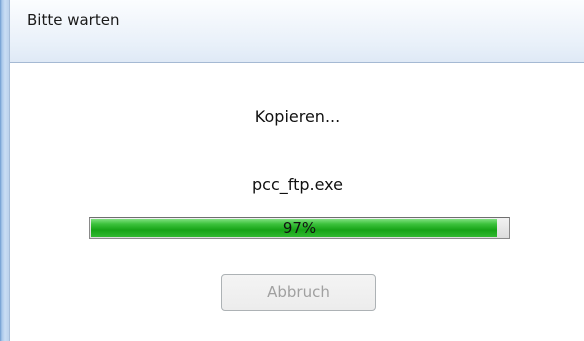 The width and height of the screenshot is (584, 341). Describe the element at coordinates (298, 292) in the screenshot. I see `cancel-button: Abbruch` at that location.